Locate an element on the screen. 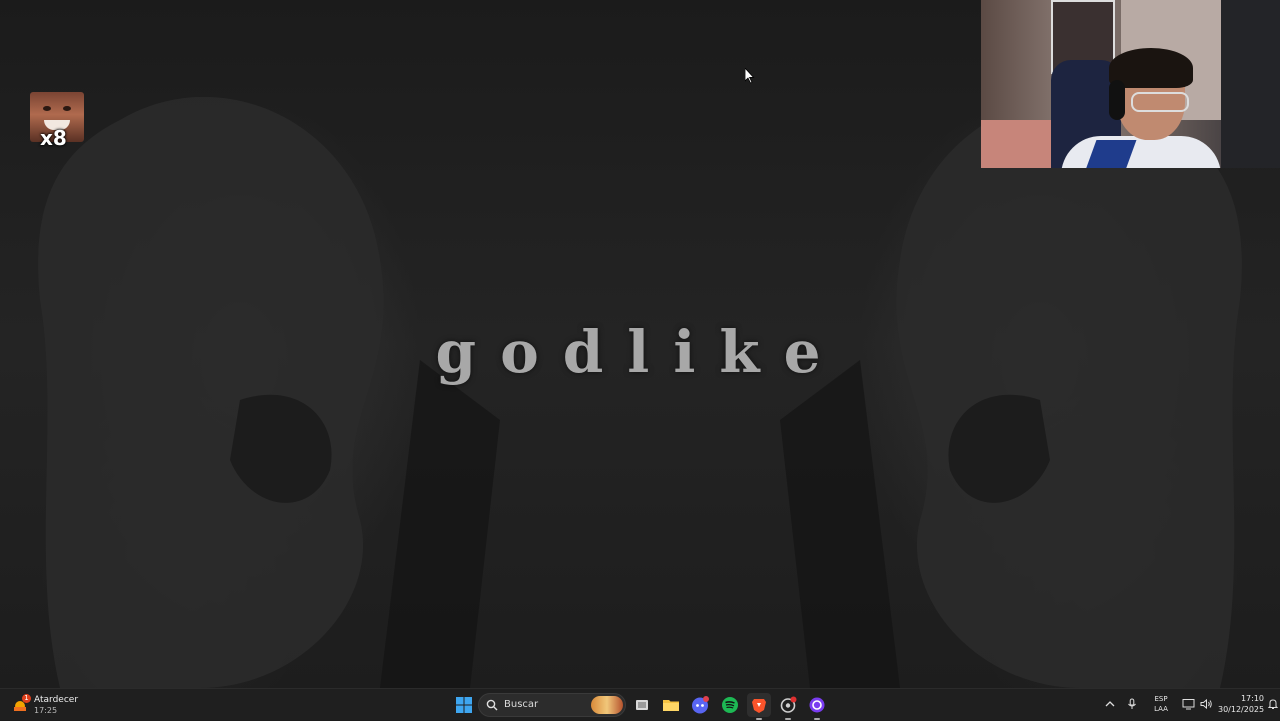 The height and width of the screenshot is (721, 1280). search-icon is located at coordinates (492, 705).